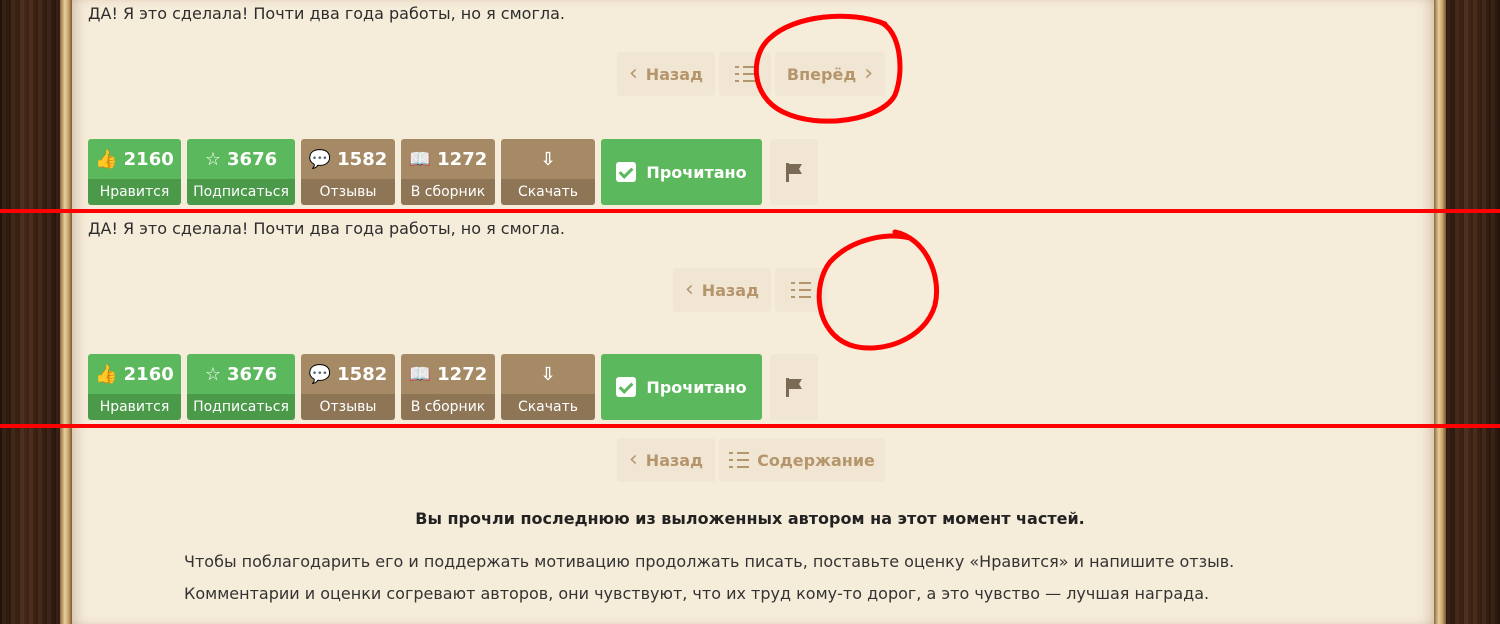 The width and height of the screenshot is (1500, 624). Describe the element at coordinates (878, 290) in the screenshot. I see `annotation-circle-missing` at that location.